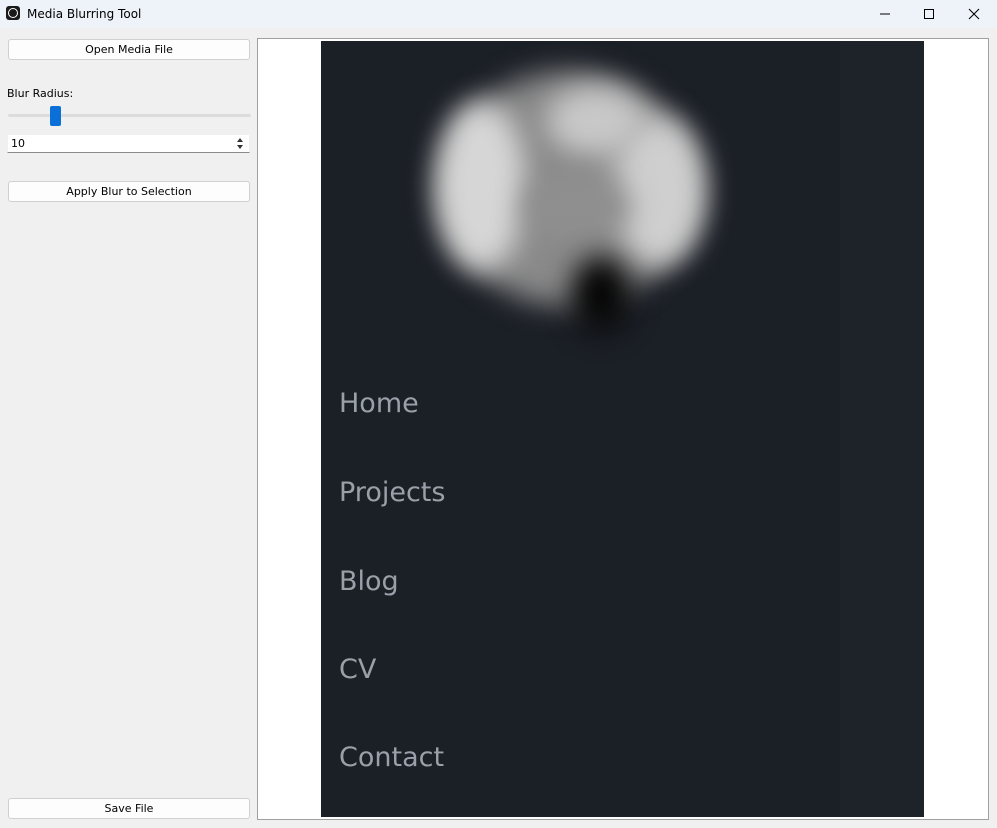 This screenshot has height=828, width=997. I want to click on blur-radius-value: 10, so click(18, 144).